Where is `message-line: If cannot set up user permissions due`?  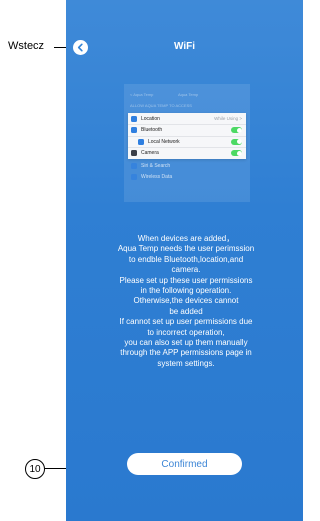 message-line: If cannot set up user permissions due is located at coordinates (186, 322).